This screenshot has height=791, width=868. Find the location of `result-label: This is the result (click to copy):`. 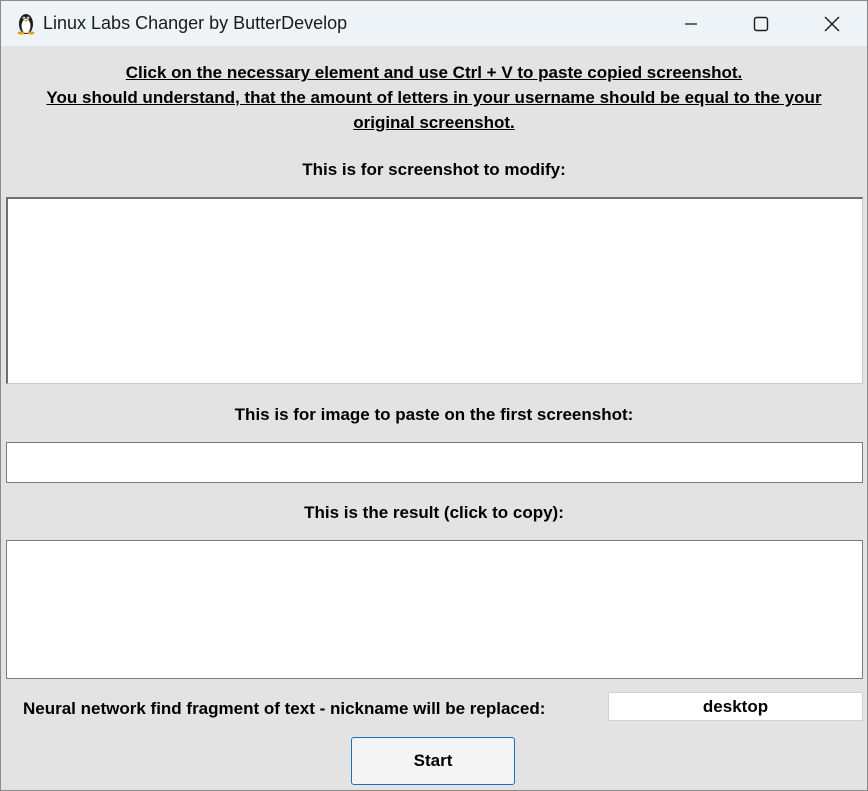

result-label: This is the result (click to copy): is located at coordinates (434, 512).